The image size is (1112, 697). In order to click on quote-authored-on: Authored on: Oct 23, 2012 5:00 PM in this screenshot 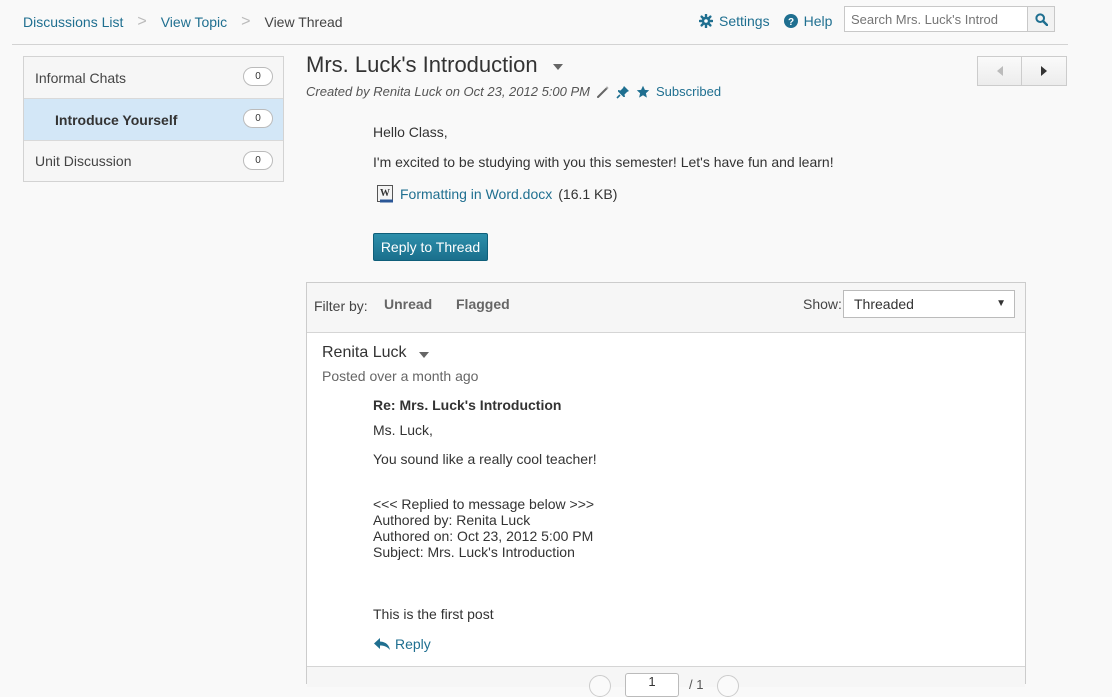, I will do `click(483, 536)`.